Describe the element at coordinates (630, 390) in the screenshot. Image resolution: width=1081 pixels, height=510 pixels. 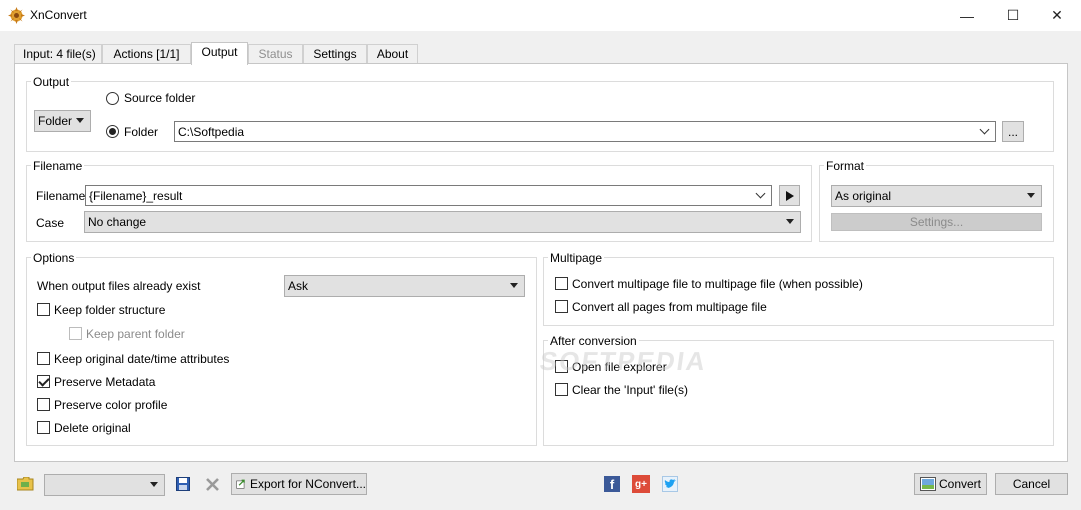
I see `clear-input-label: Clear the 'Input' file(s)` at that location.